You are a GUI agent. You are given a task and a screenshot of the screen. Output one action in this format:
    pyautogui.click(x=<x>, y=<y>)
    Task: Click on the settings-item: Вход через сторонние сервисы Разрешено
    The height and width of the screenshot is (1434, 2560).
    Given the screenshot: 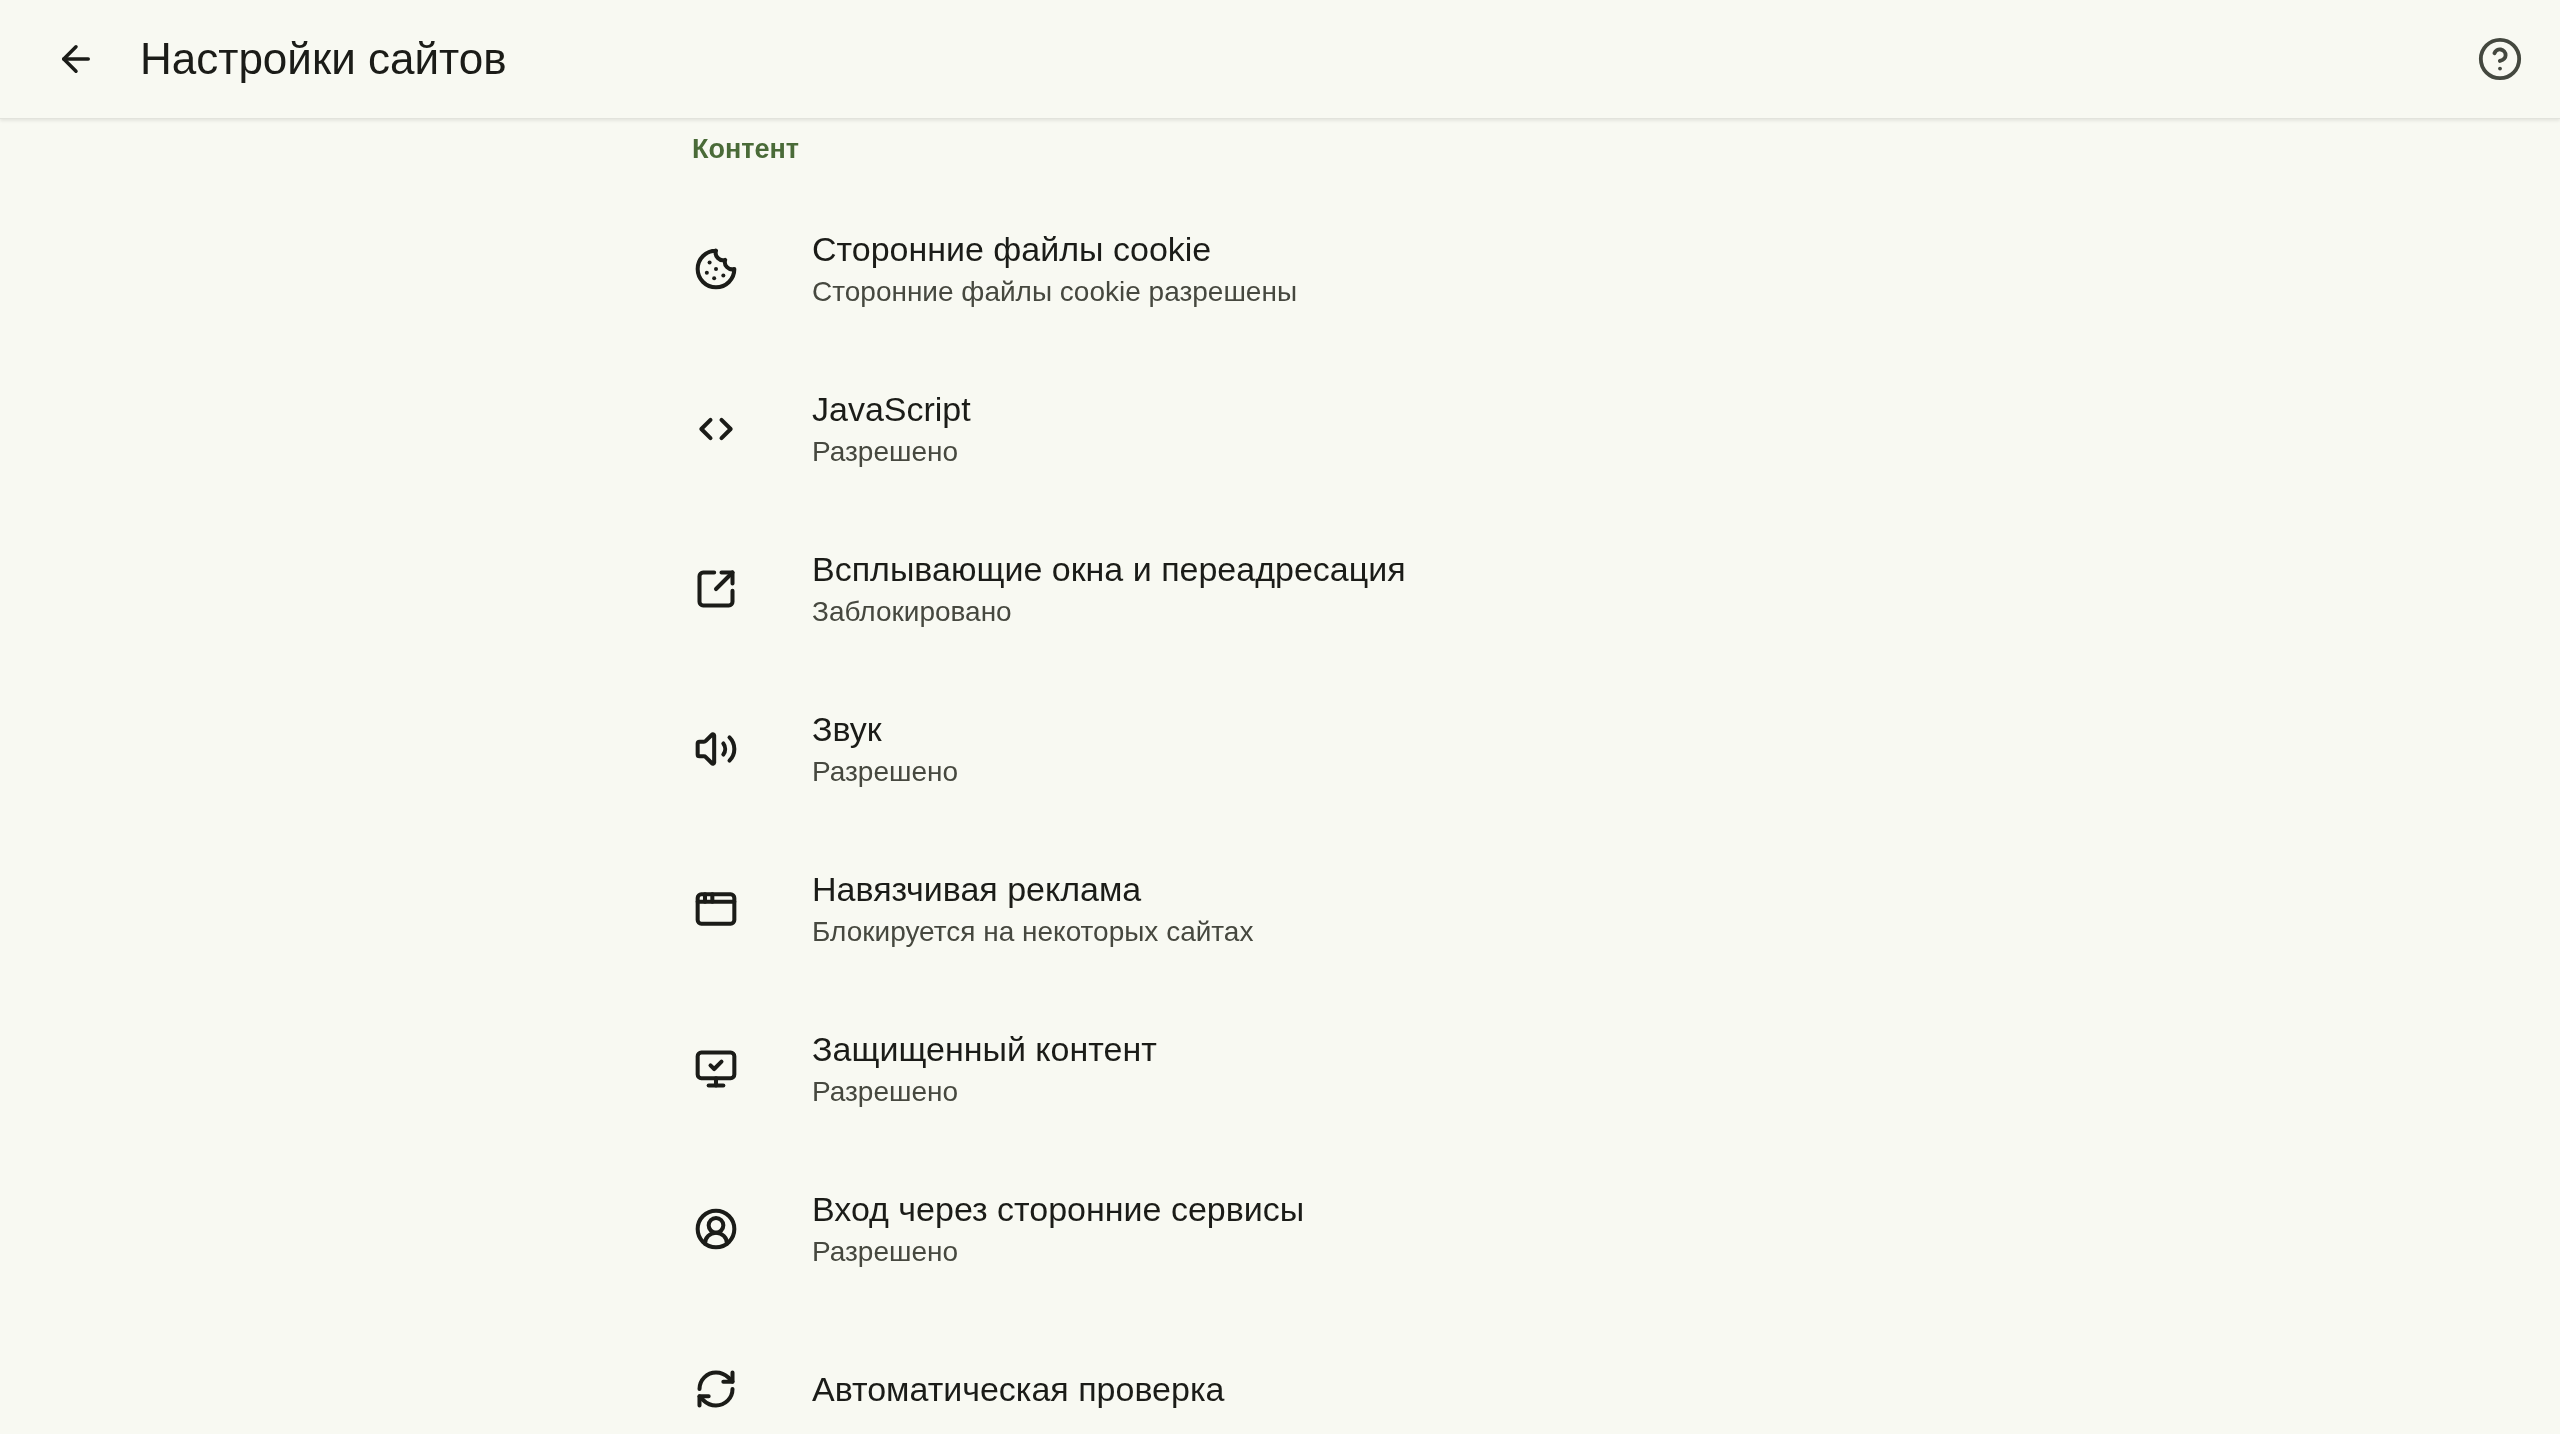 What is the action you would take?
    pyautogui.click(x=1292, y=1229)
    